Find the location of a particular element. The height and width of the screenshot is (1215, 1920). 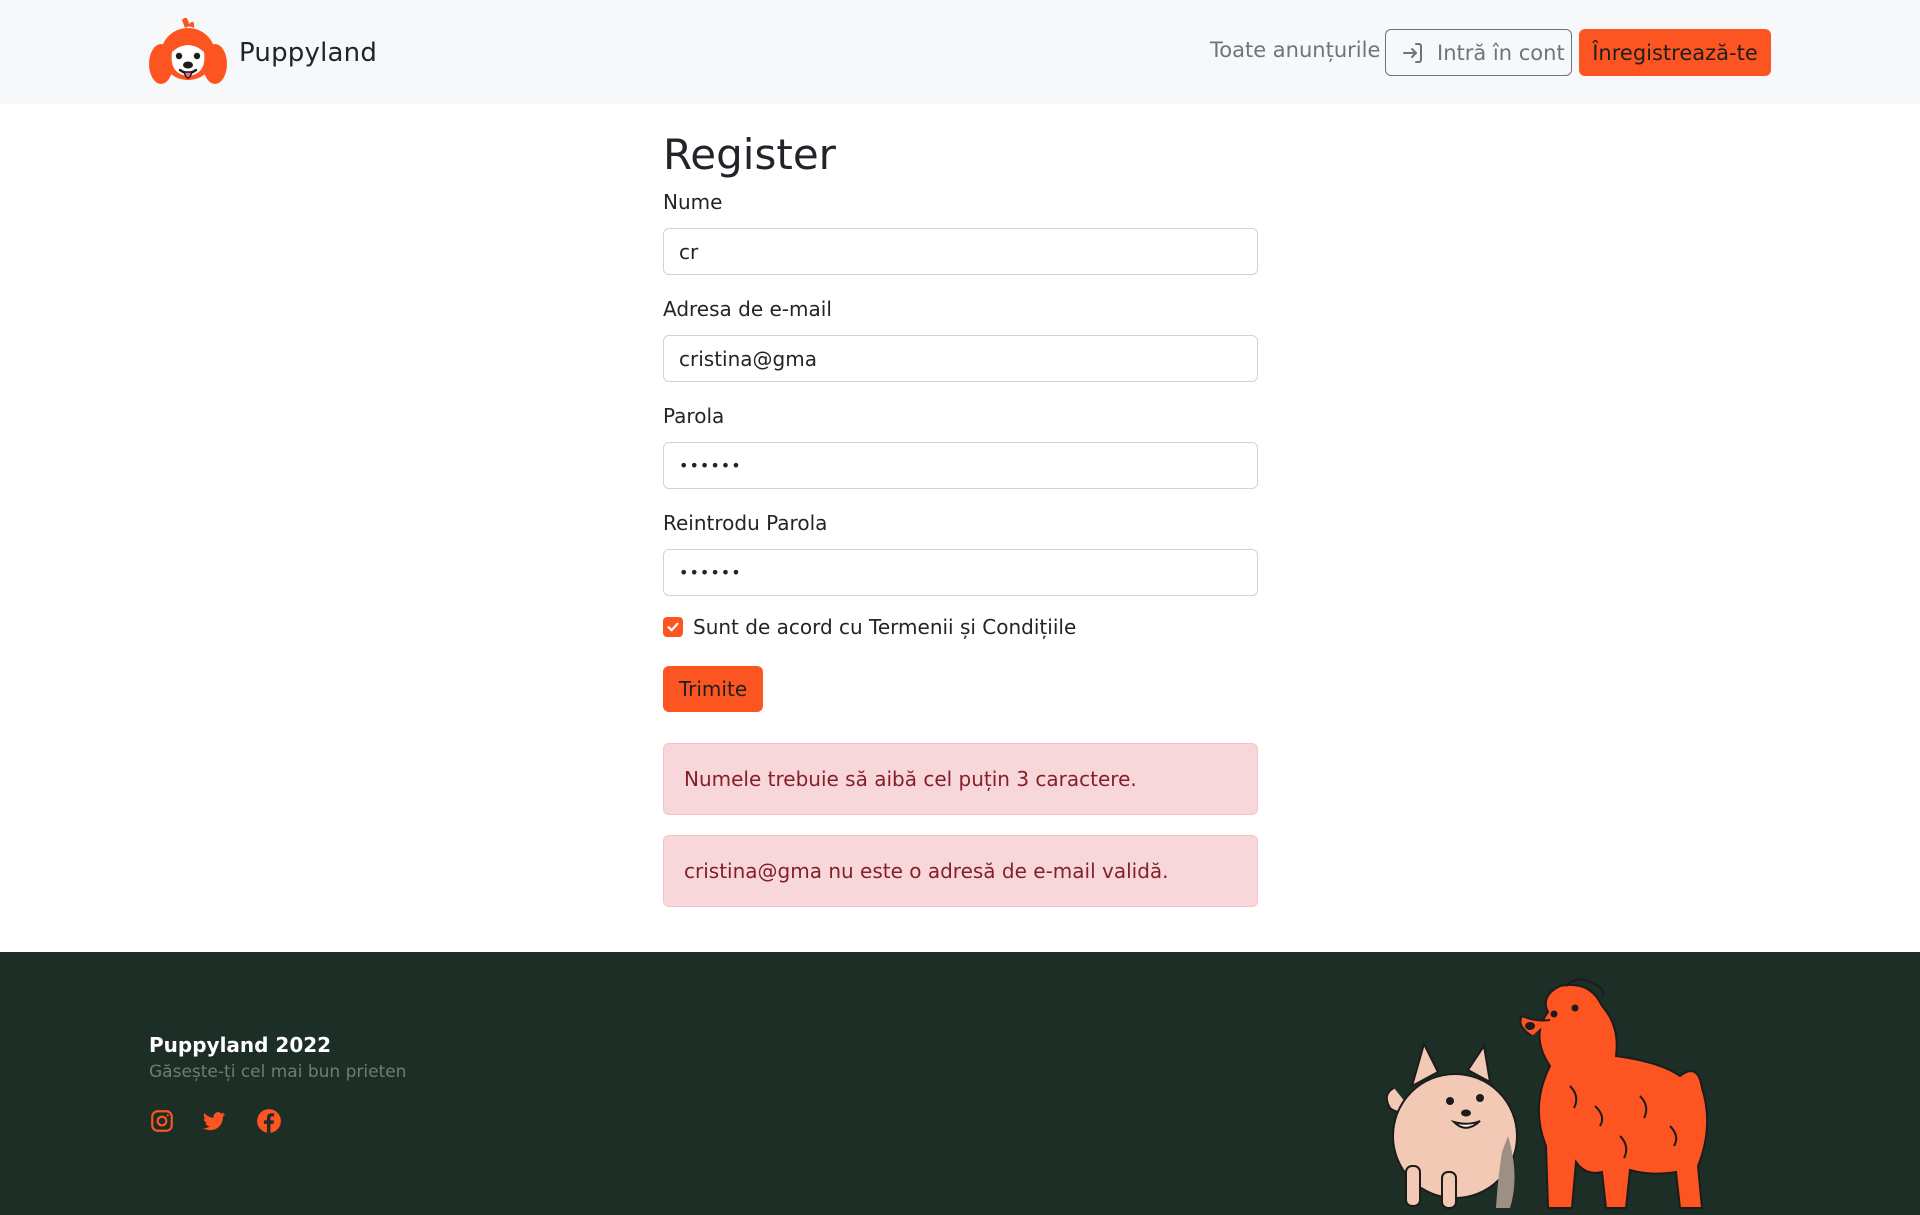

name-label: Nume is located at coordinates (693, 202).